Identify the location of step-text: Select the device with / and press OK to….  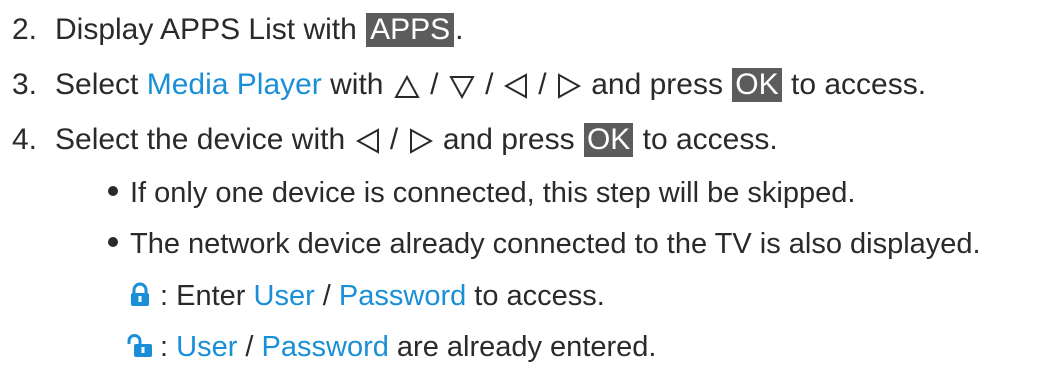
(416, 140).